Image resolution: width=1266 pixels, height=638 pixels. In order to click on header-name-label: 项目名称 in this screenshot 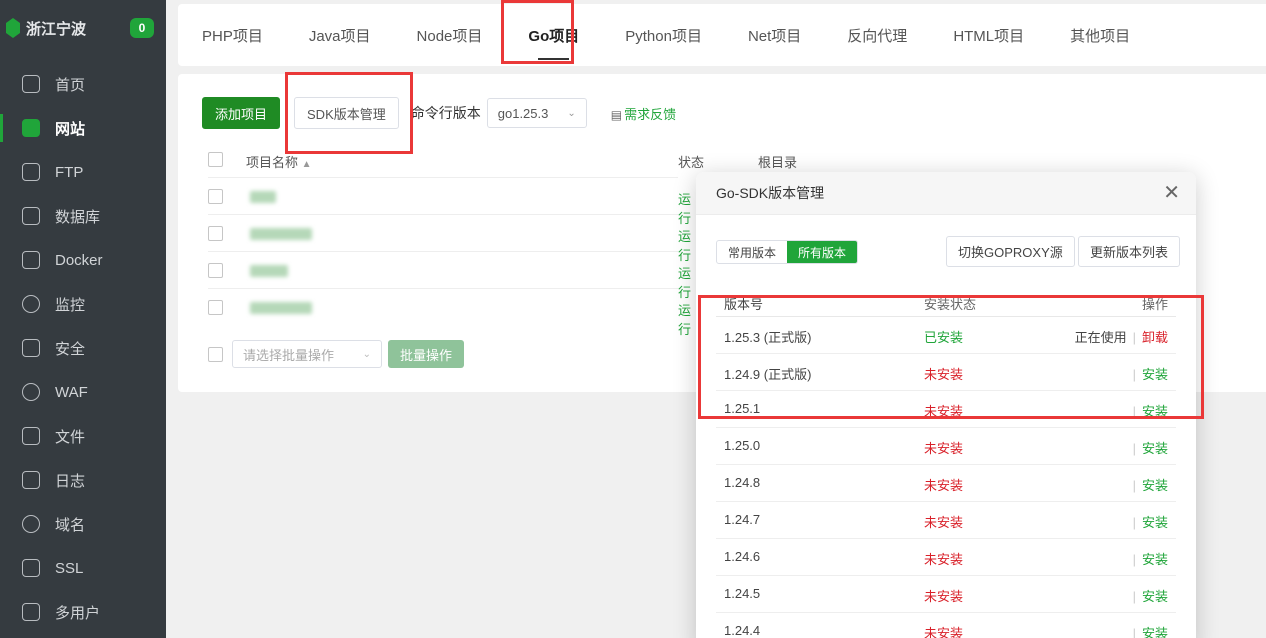, I will do `click(272, 162)`.